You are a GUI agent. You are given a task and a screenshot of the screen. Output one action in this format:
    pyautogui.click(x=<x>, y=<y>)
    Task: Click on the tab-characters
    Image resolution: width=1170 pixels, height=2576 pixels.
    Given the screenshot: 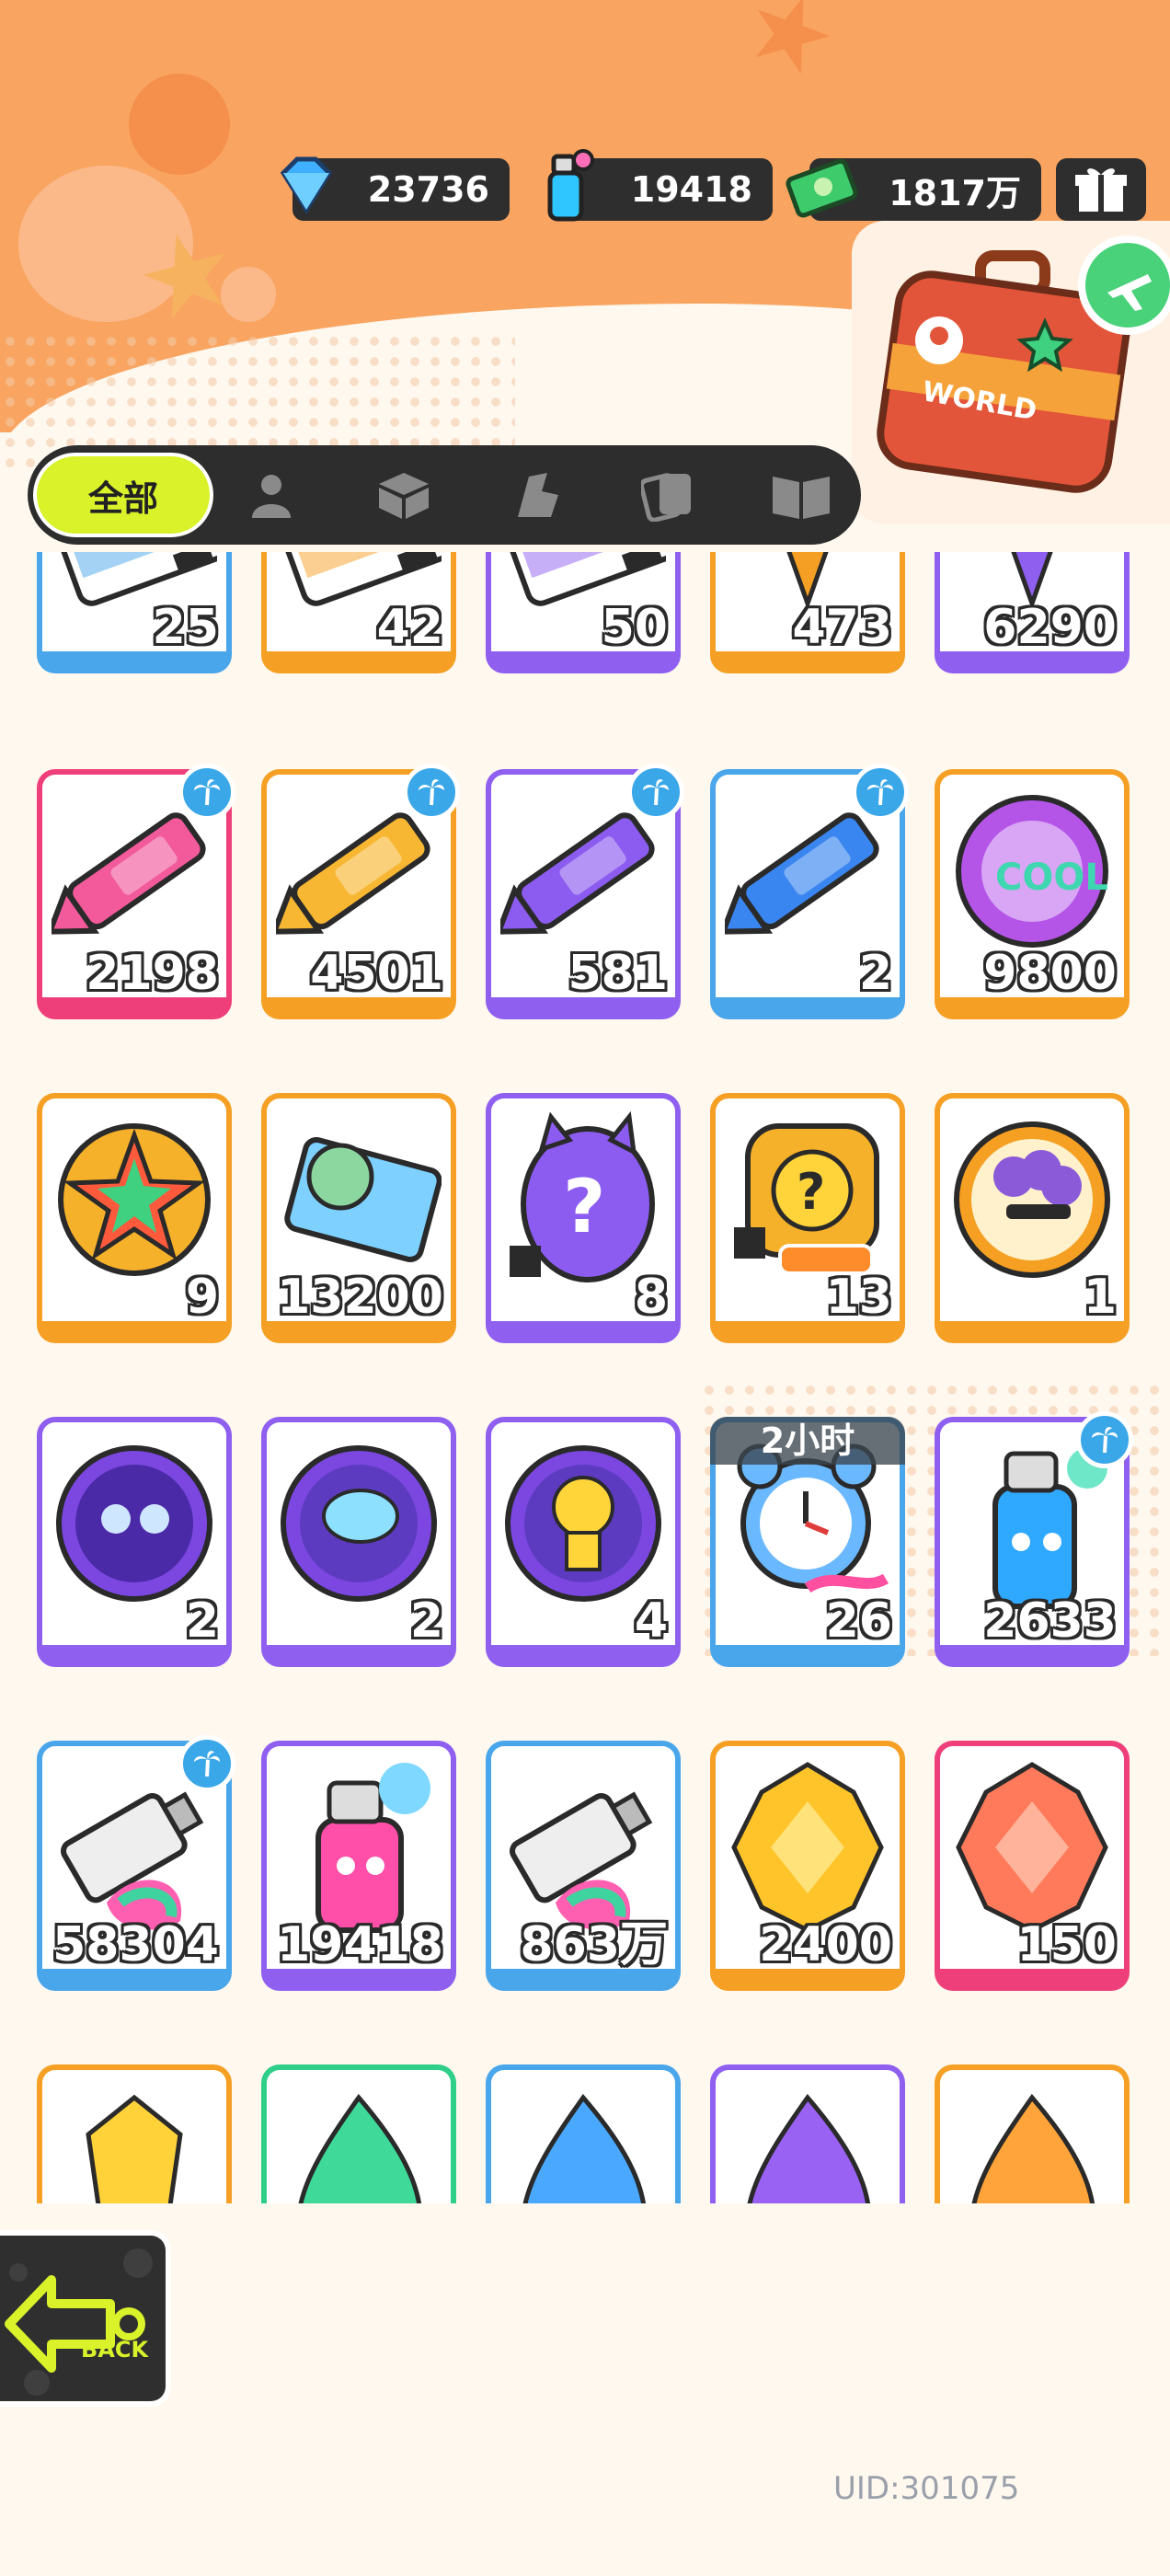 What is the action you would take?
    pyautogui.click(x=271, y=495)
    